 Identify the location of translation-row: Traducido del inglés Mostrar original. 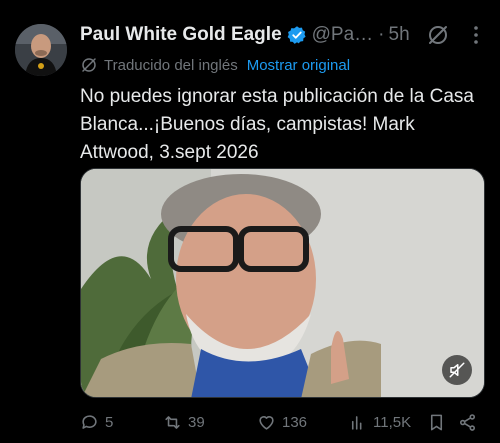
(215, 65).